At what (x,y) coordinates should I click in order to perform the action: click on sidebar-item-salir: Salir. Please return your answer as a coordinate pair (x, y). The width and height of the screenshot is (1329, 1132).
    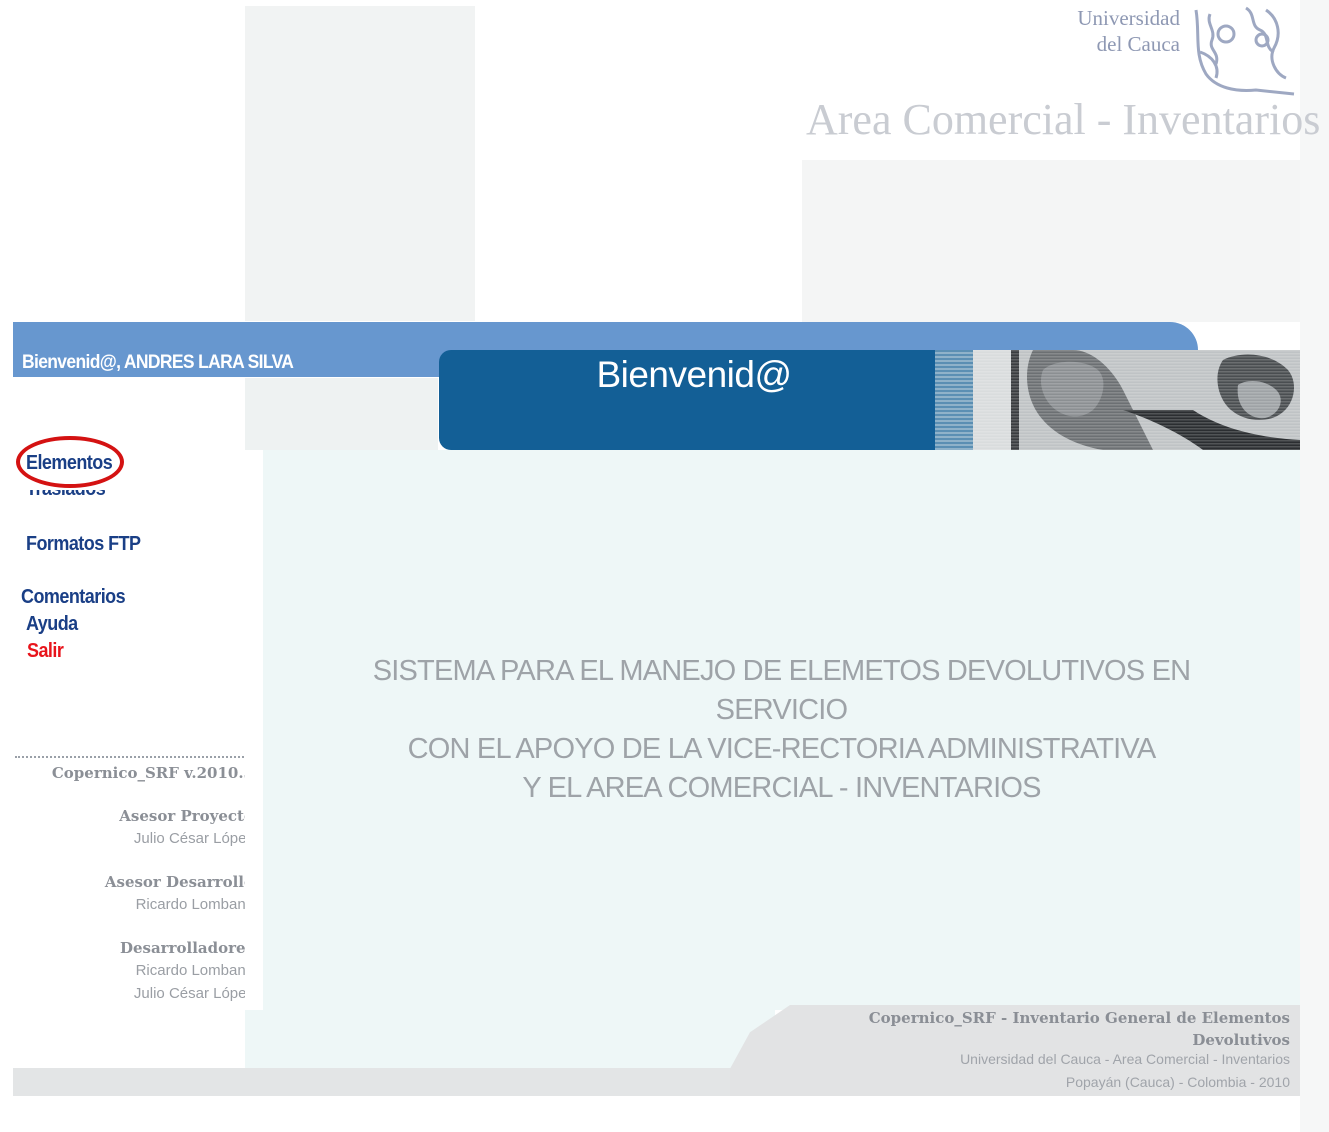
    Looking at the image, I should click on (45, 651).